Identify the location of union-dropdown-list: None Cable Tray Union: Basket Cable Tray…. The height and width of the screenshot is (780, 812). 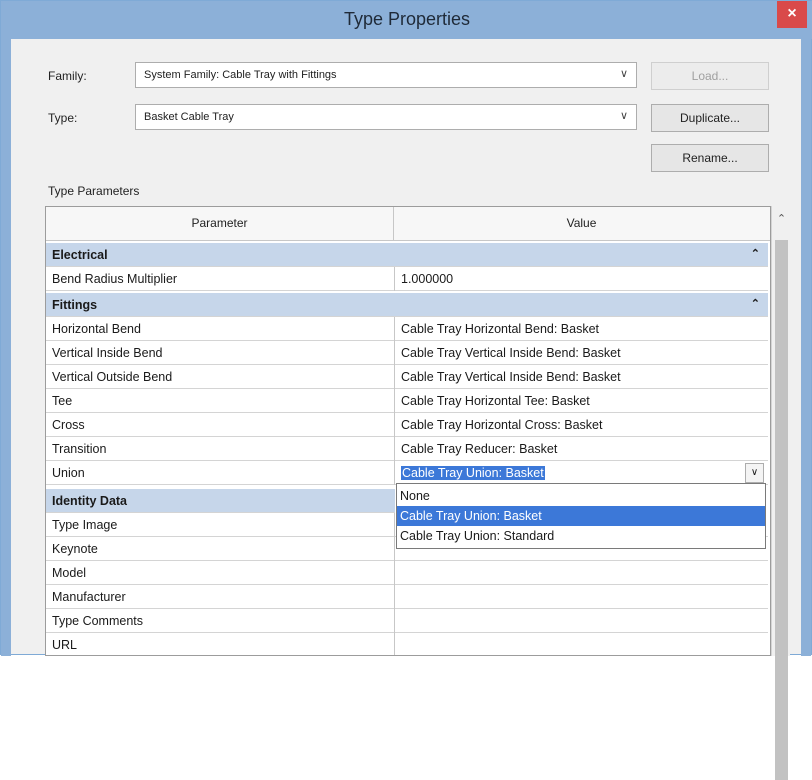
(581, 516).